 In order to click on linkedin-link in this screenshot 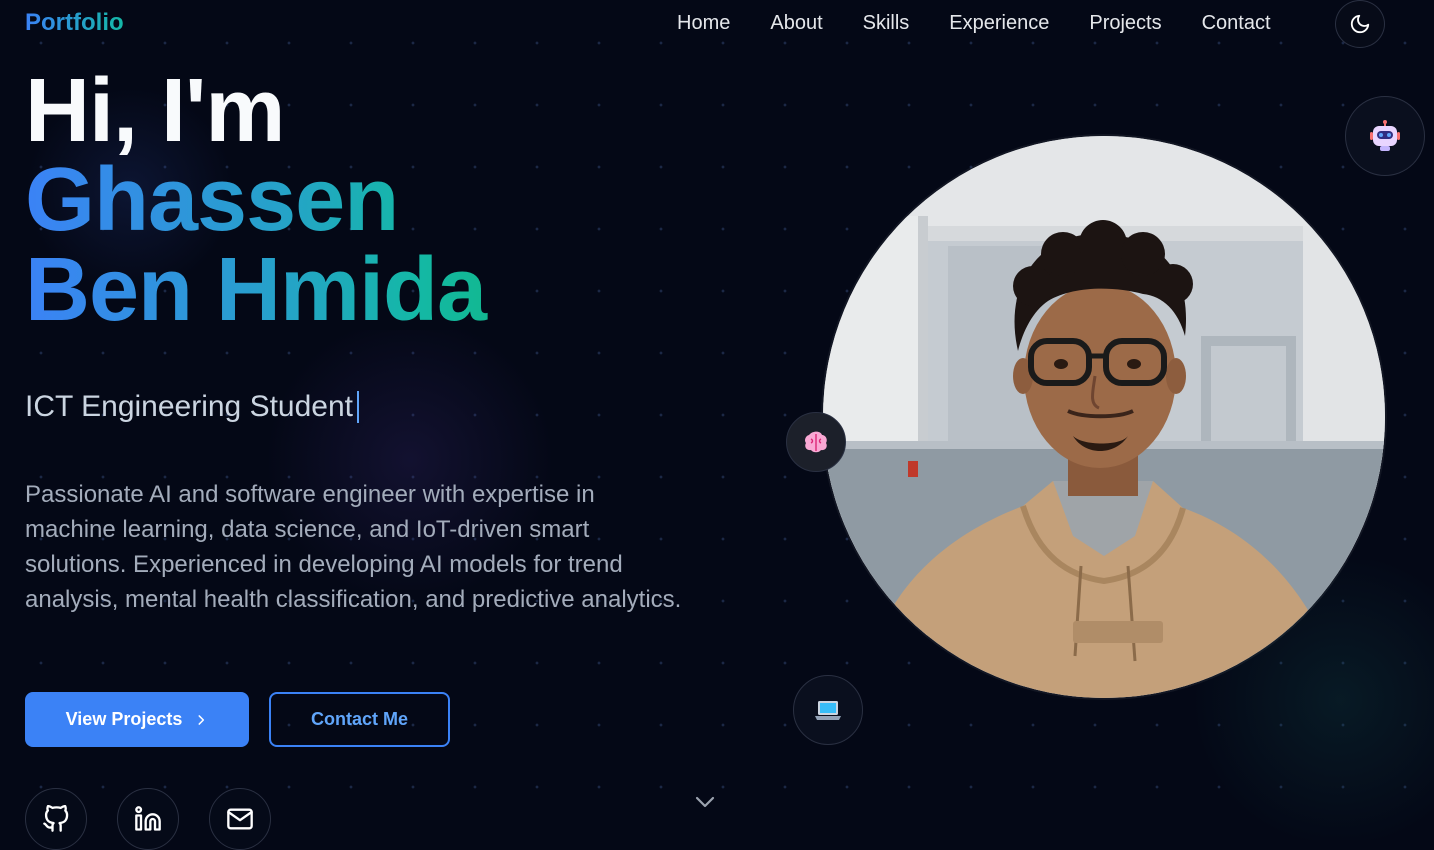, I will do `click(148, 819)`.